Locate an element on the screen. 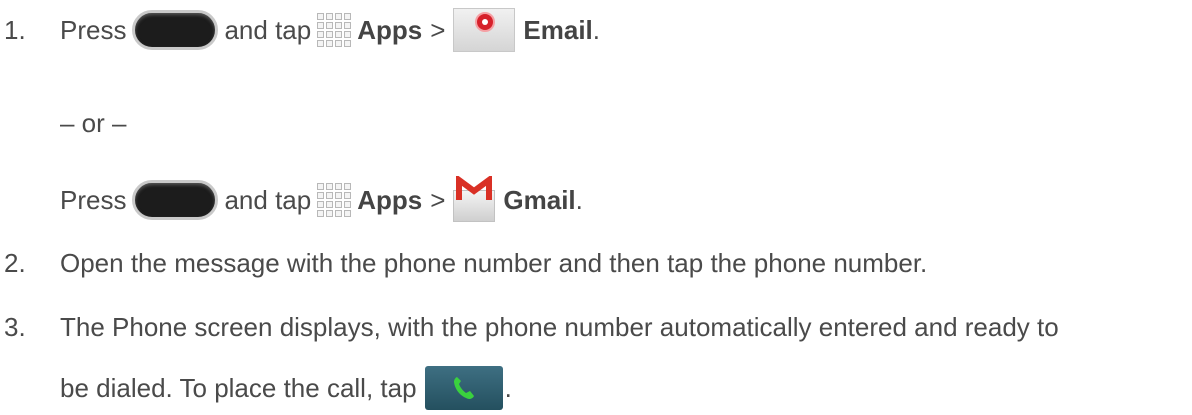 The width and height of the screenshot is (1192, 415). email-label: Email is located at coordinates (558, 29).